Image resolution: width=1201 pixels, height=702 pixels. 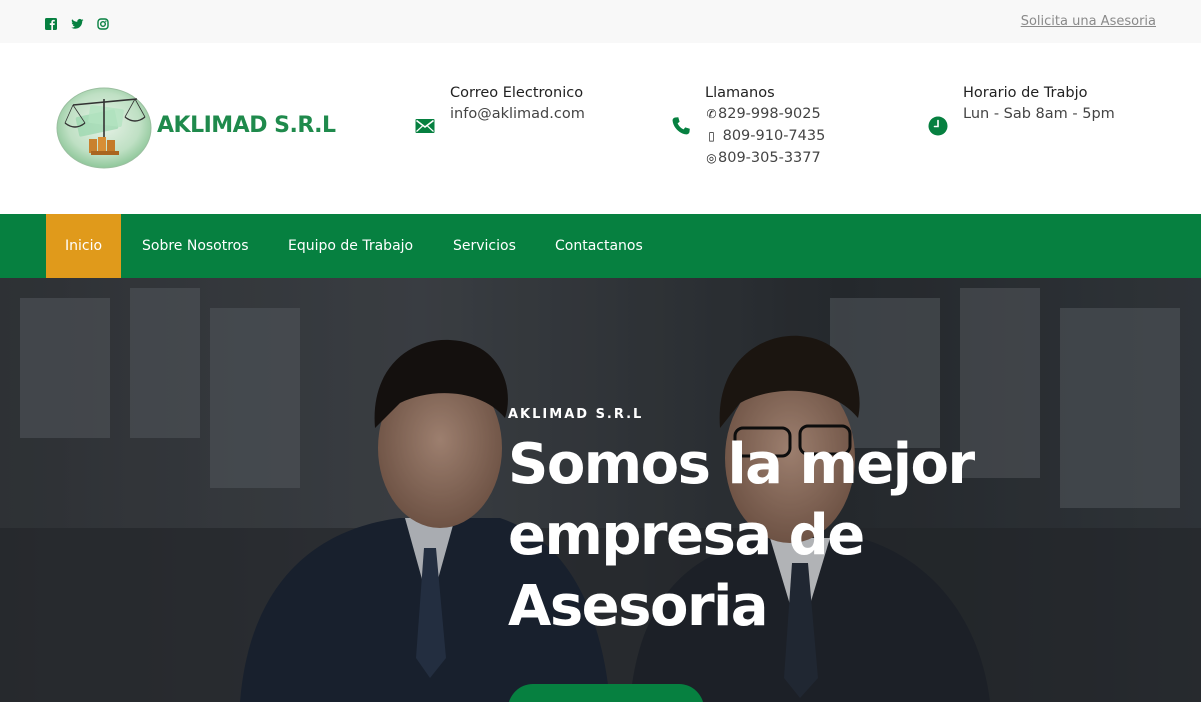 I want to click on phone-icon, so click(x=682, y=127).